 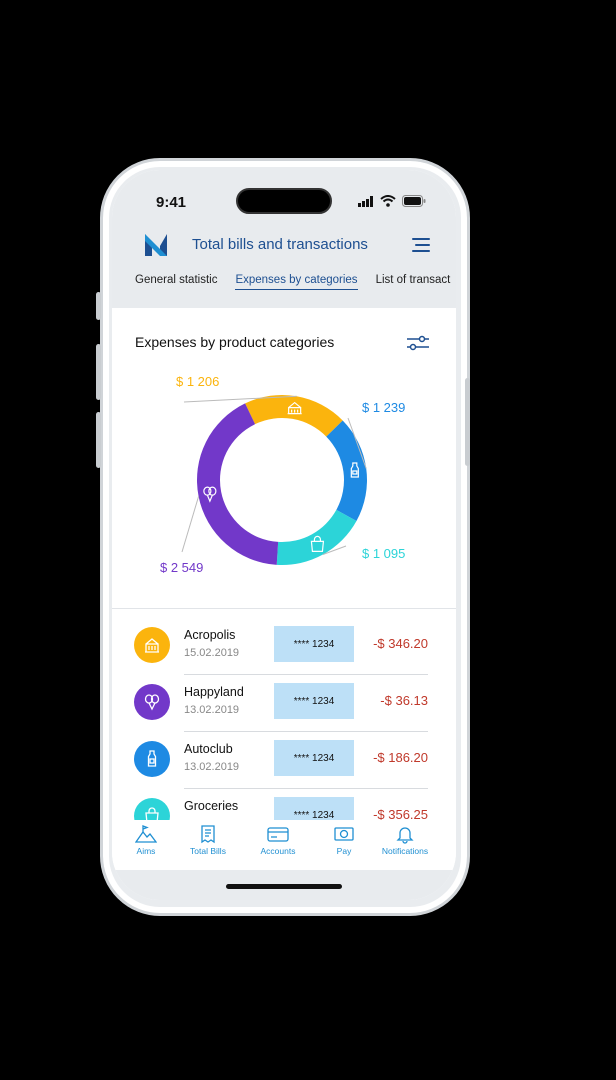 I want to click on tab-general-statistic: General statistic, so click(x=176, y=282).